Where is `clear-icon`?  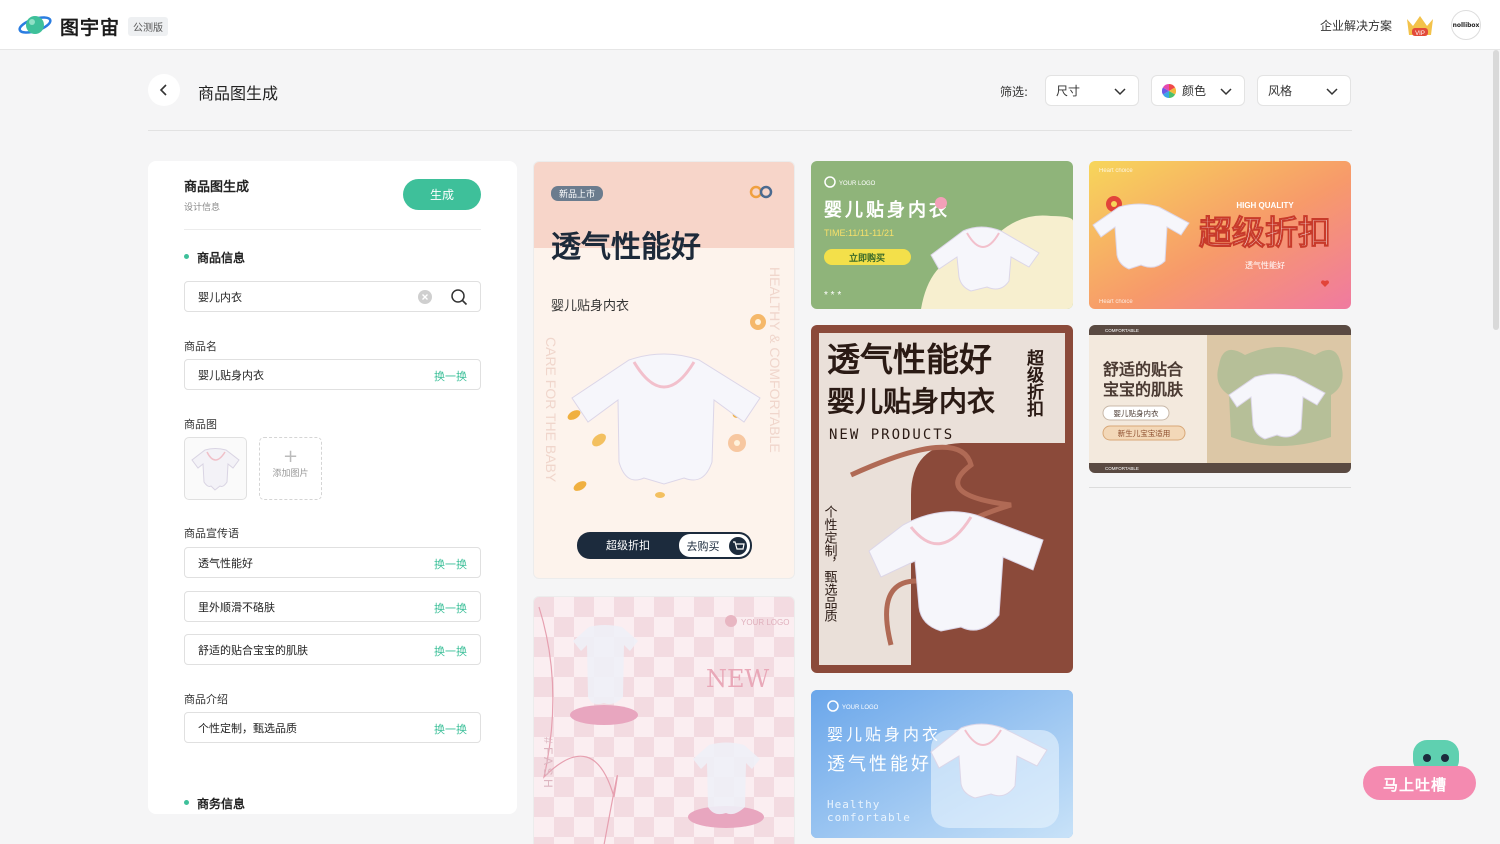
clear-icon is located at coordinates (425, 297).